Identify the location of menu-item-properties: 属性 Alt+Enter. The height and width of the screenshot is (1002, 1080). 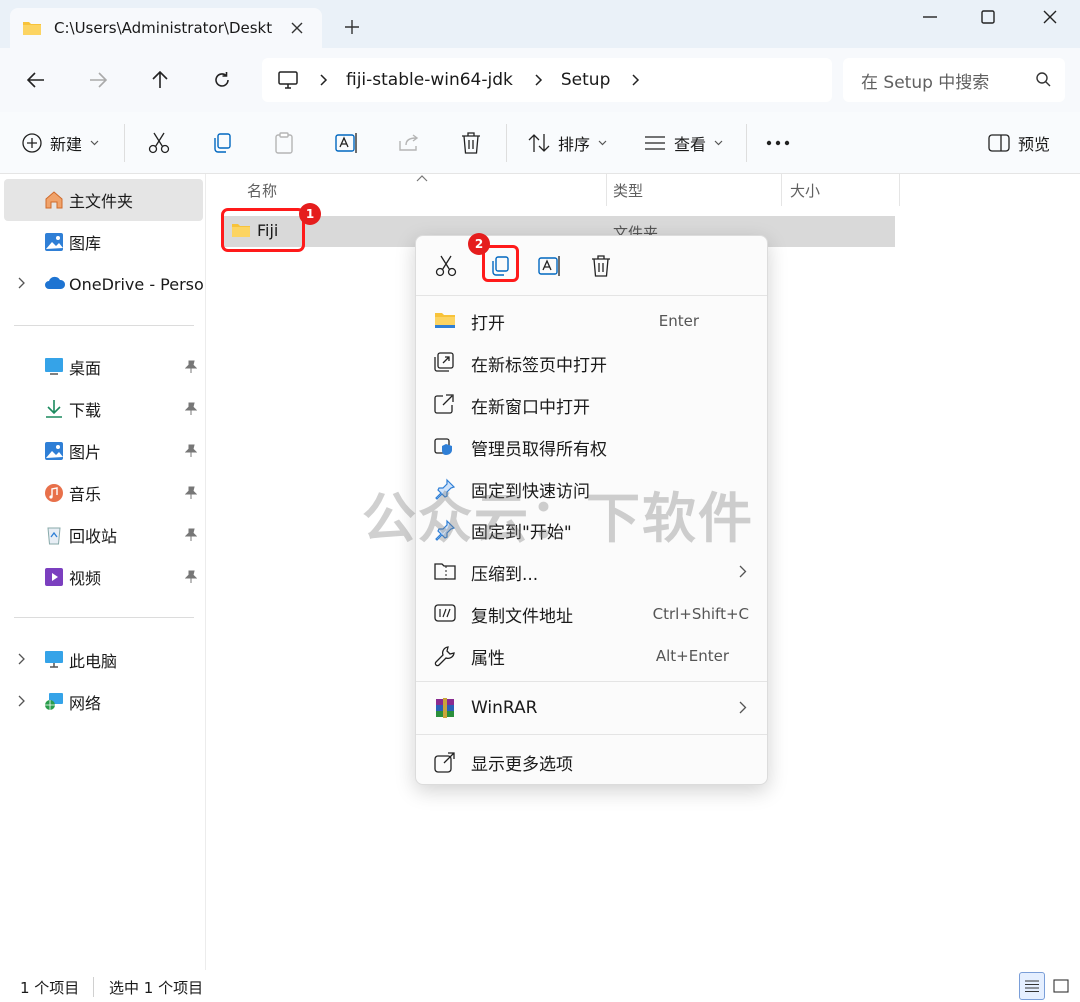
(591, 656).